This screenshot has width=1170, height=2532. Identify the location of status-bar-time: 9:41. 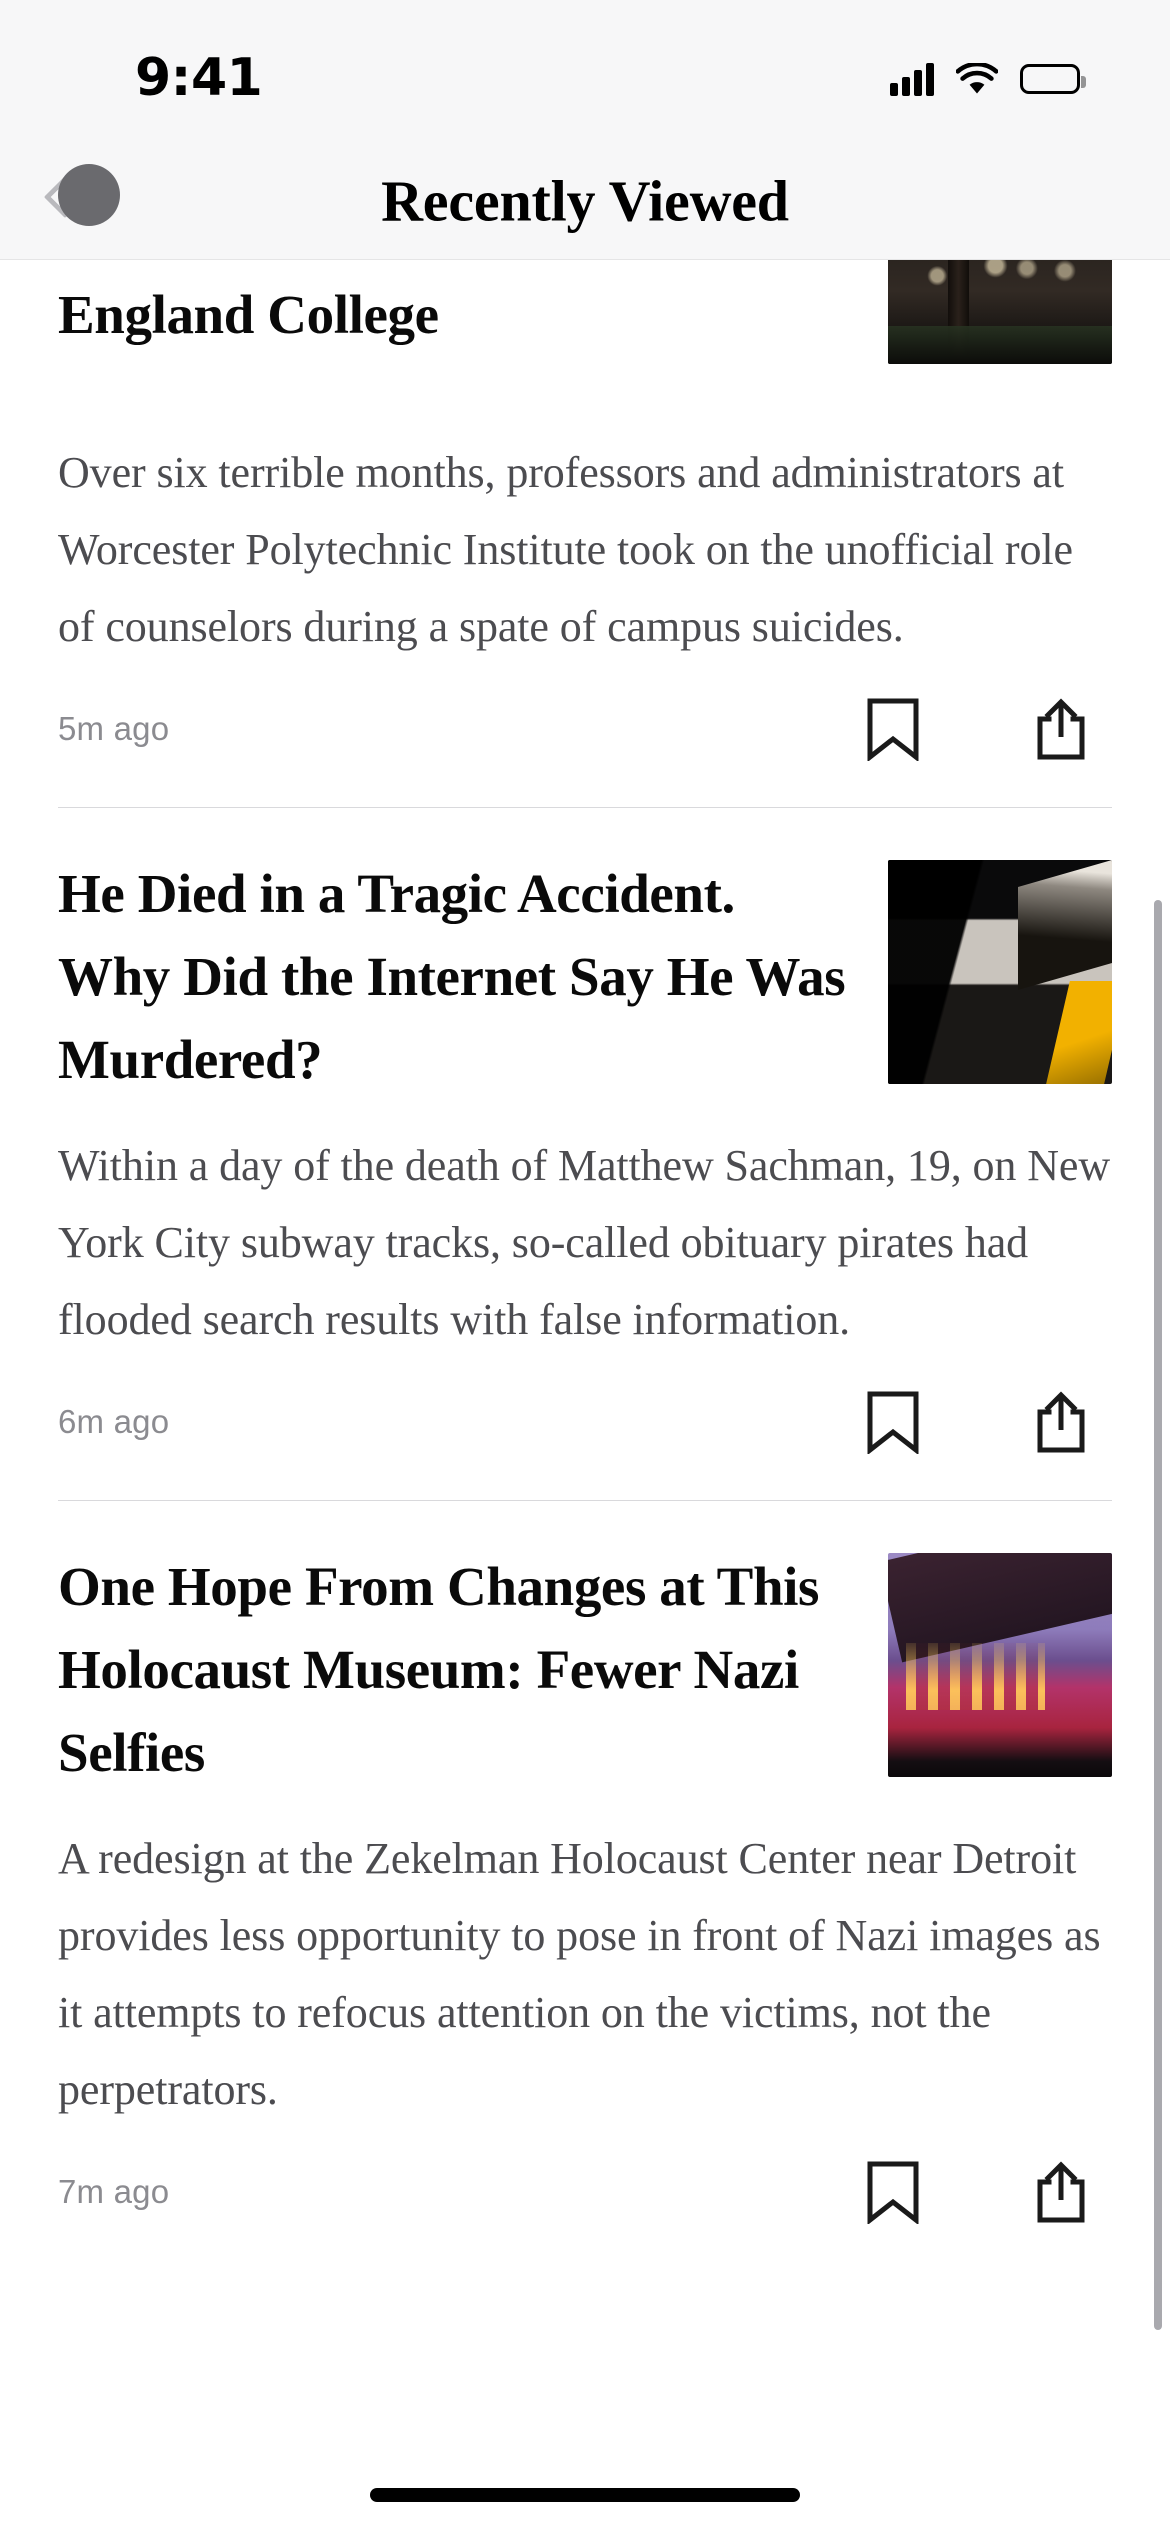
(199, 78).